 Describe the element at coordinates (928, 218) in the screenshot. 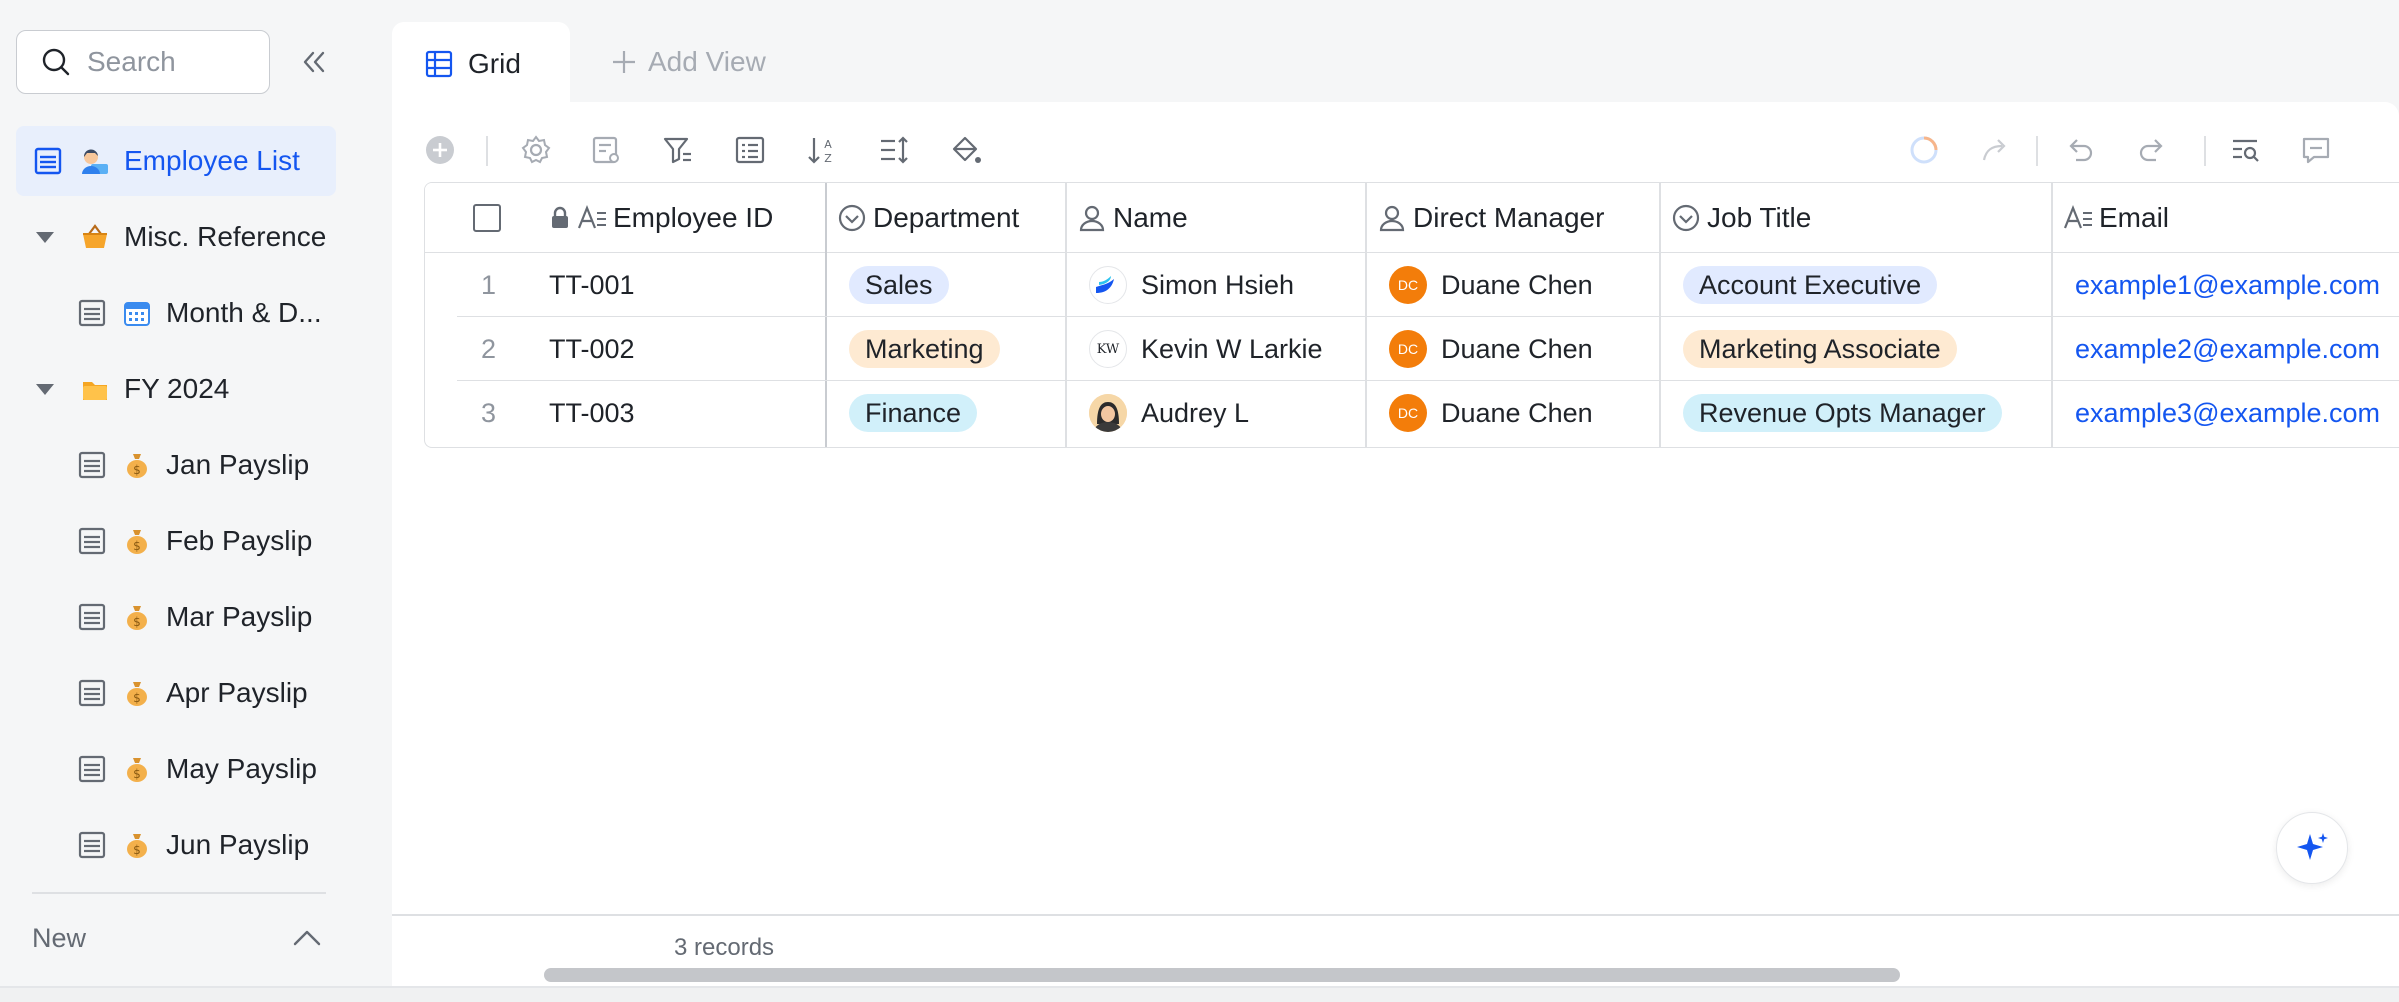

I see `column-header-department: Department` at that location.